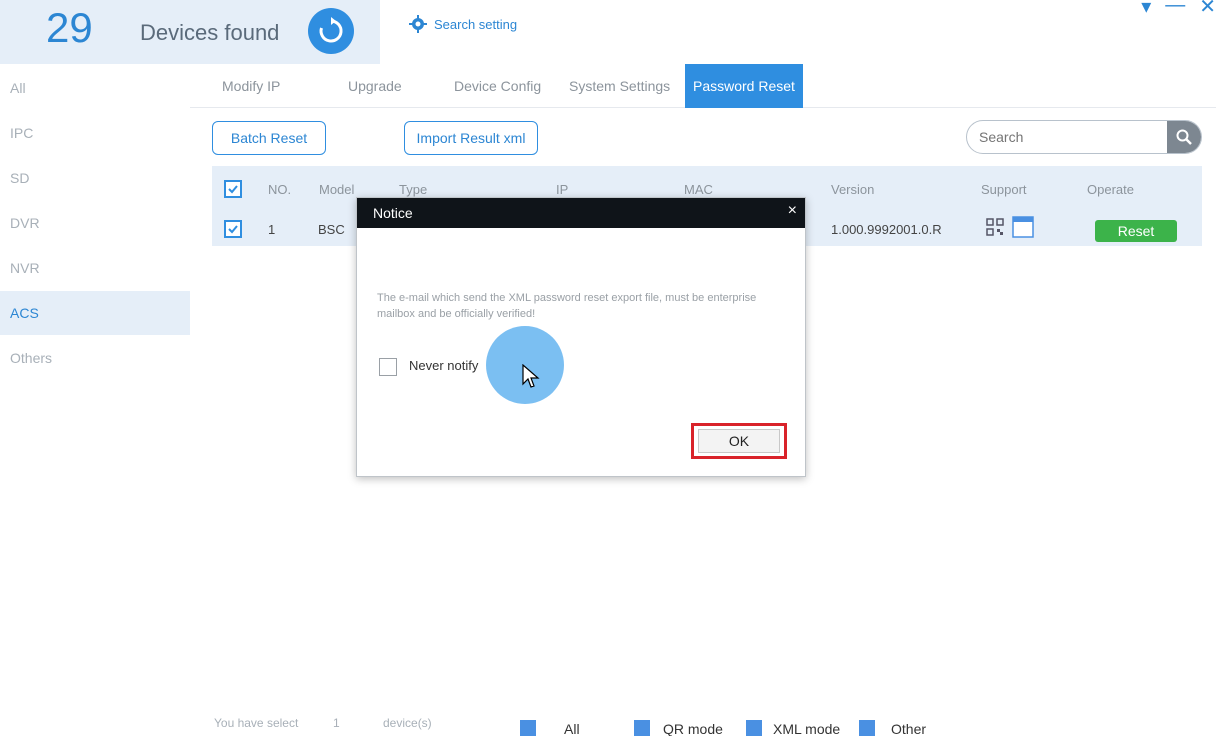  What do you see at coordinates (388, 367) in the screenshot?
I see `never-notify-checkbox` at bounding box center [388, 367].